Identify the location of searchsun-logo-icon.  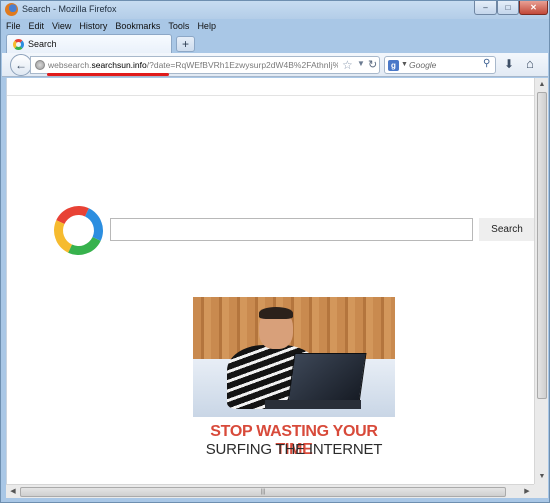
(78, 230).